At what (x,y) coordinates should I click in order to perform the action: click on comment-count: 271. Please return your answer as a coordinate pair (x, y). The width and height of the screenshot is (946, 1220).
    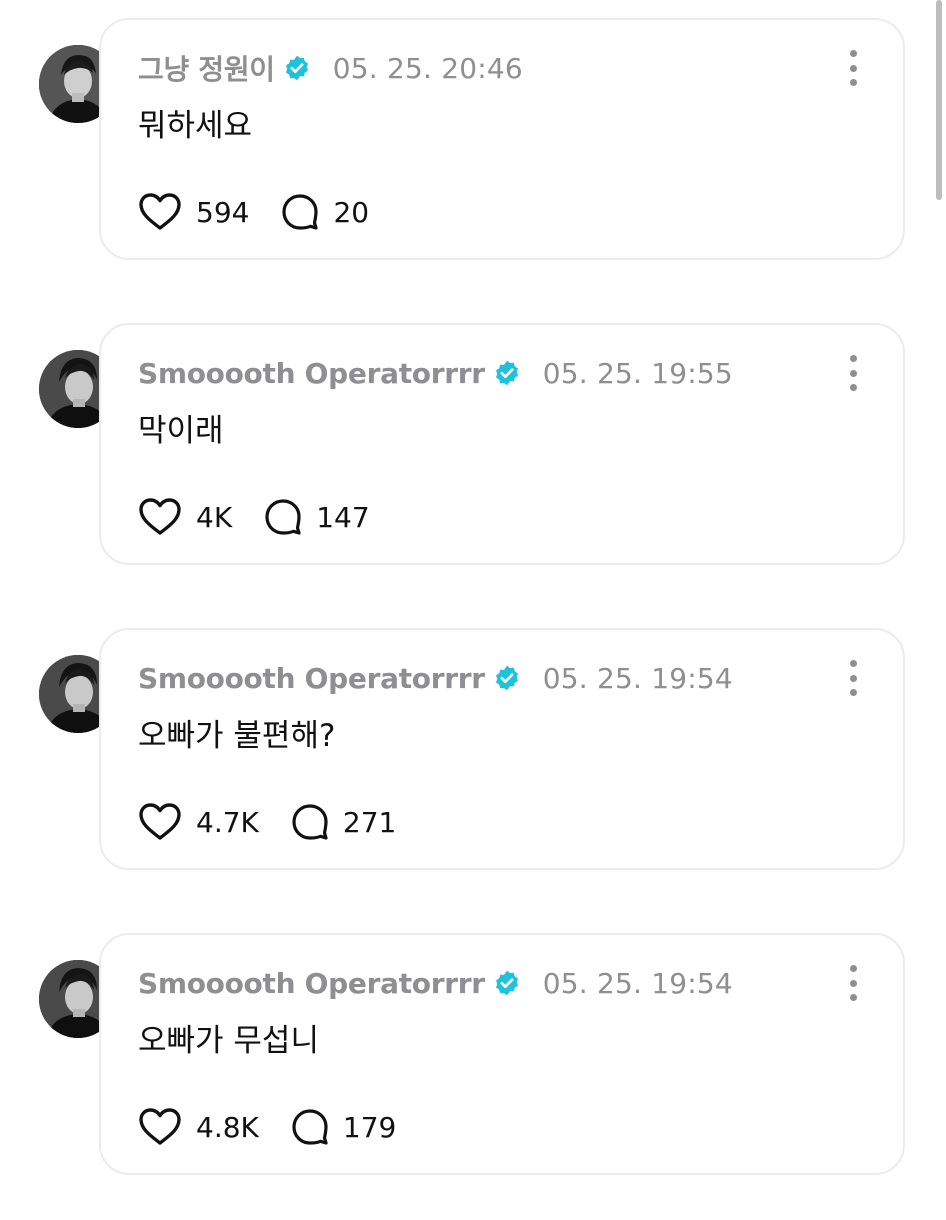
    Looking at the image, I should click on (369, 822).